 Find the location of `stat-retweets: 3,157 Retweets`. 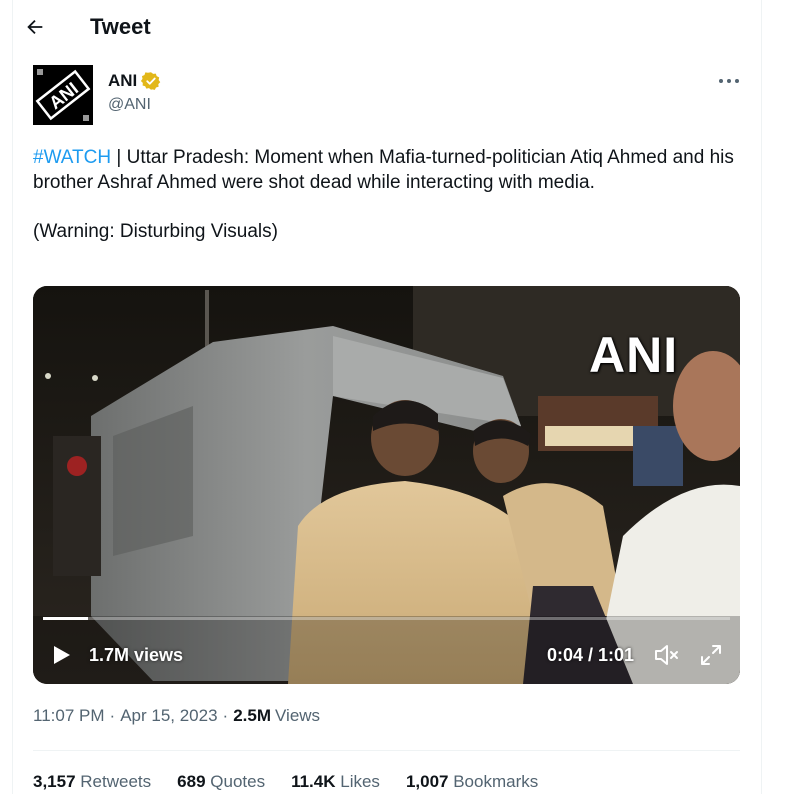

stat-retweets: 3,157 Retweets is located at coordinates (92, 782).